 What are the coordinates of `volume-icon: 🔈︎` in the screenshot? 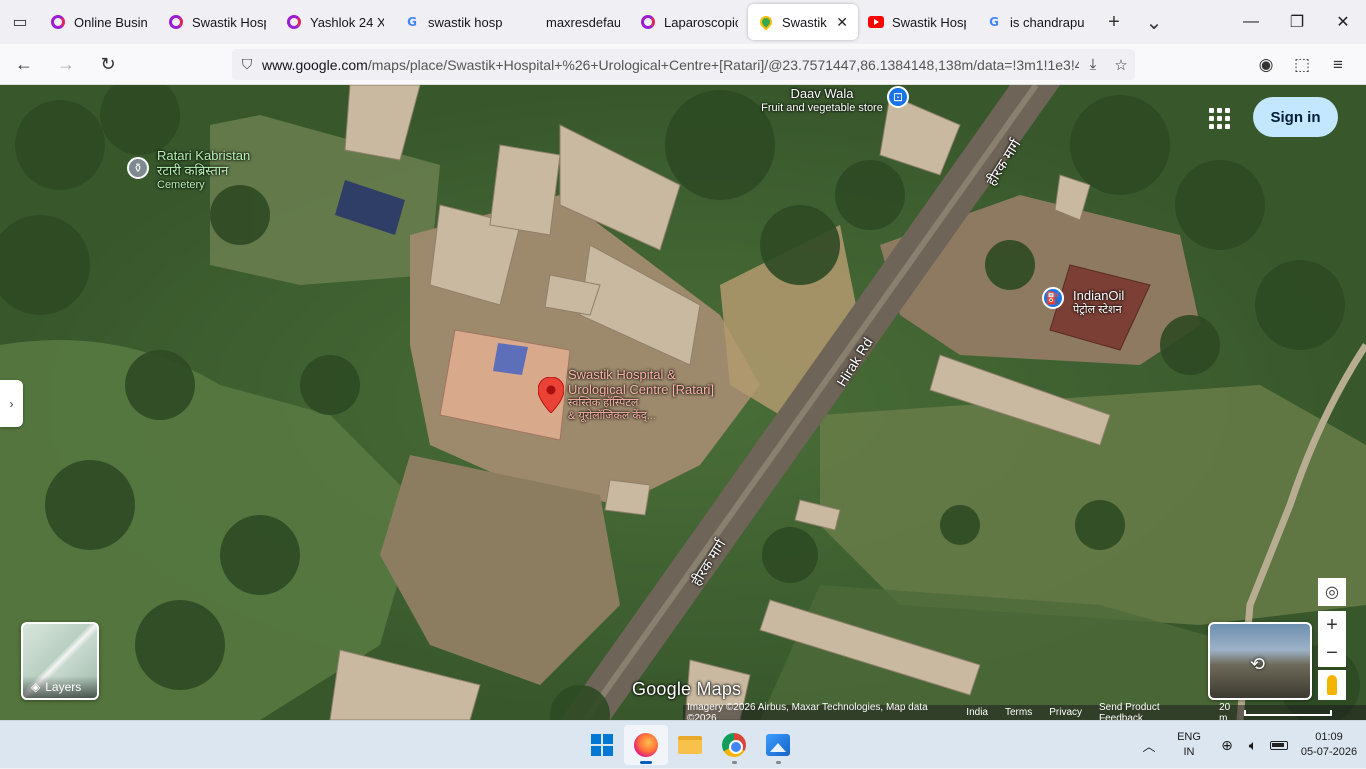 It's located at (1253, 745).